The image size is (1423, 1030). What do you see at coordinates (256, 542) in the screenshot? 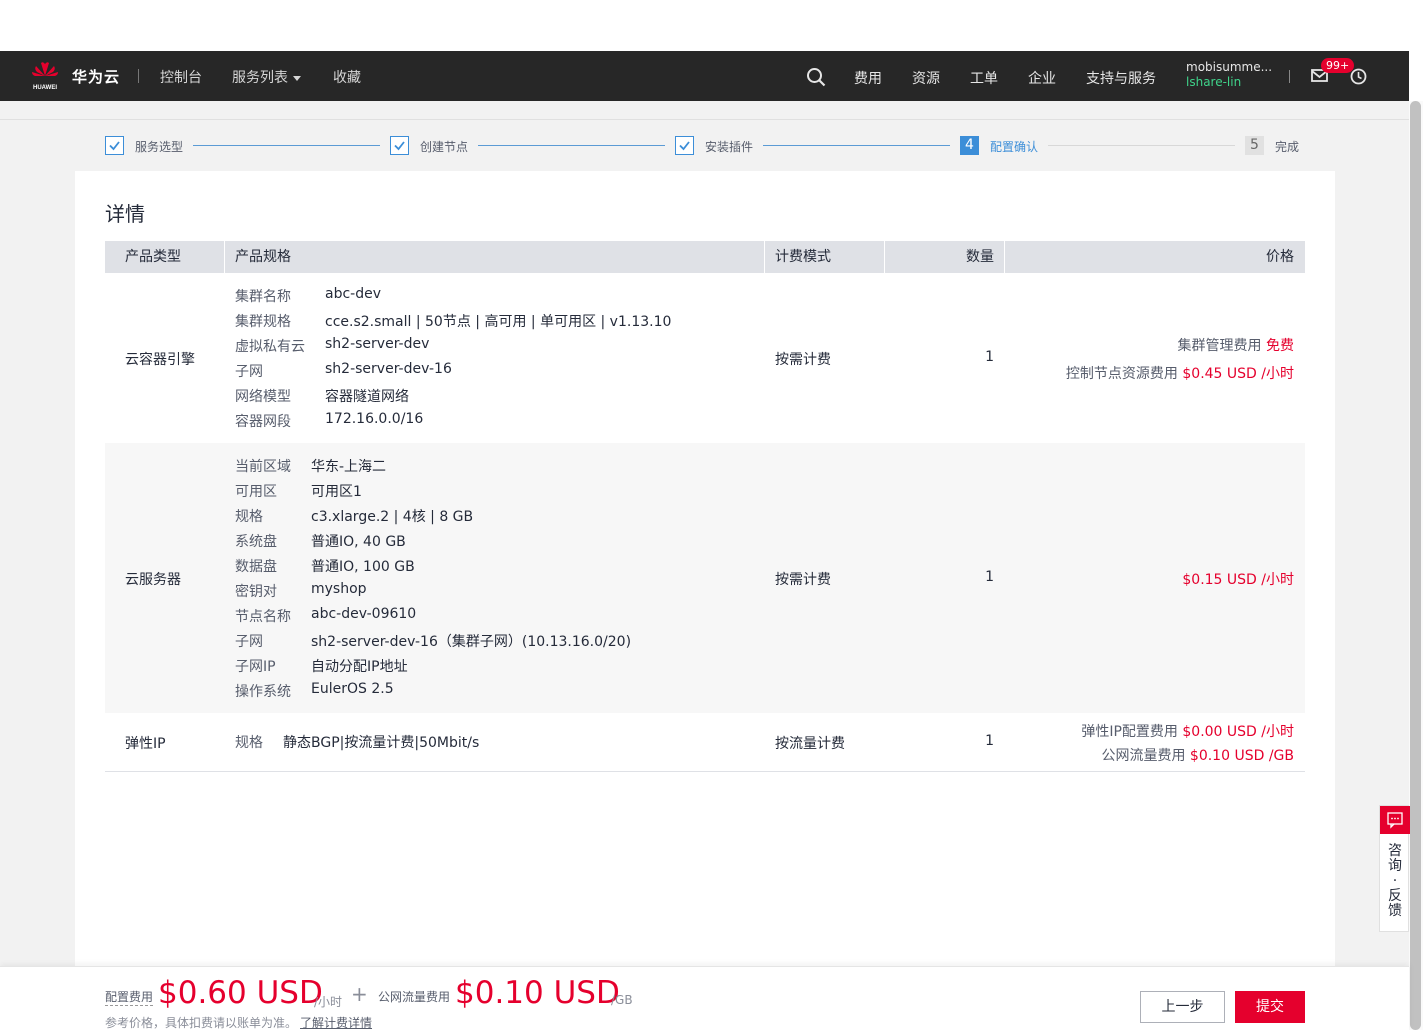
I see `spec-key: 系统盘` at bounding box center [256, 542].